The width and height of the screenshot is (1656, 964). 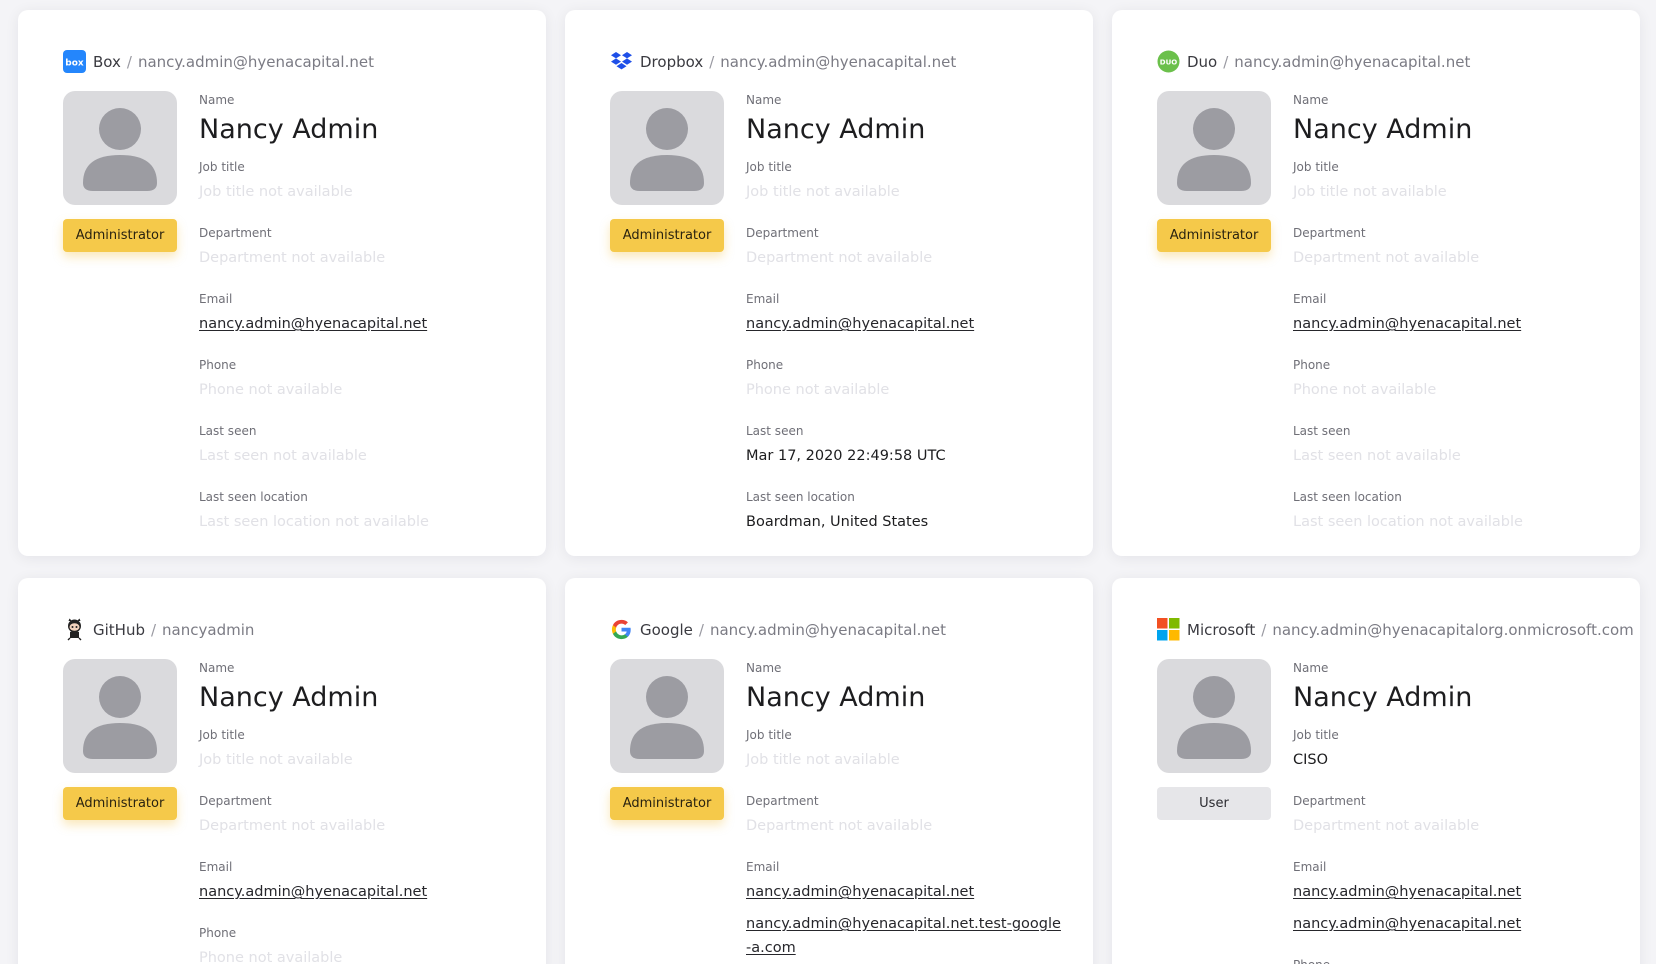 I want to click on card-header: DUO Duo / nancy.admin@hyenacapital.net, so click(x=1313, y=61).